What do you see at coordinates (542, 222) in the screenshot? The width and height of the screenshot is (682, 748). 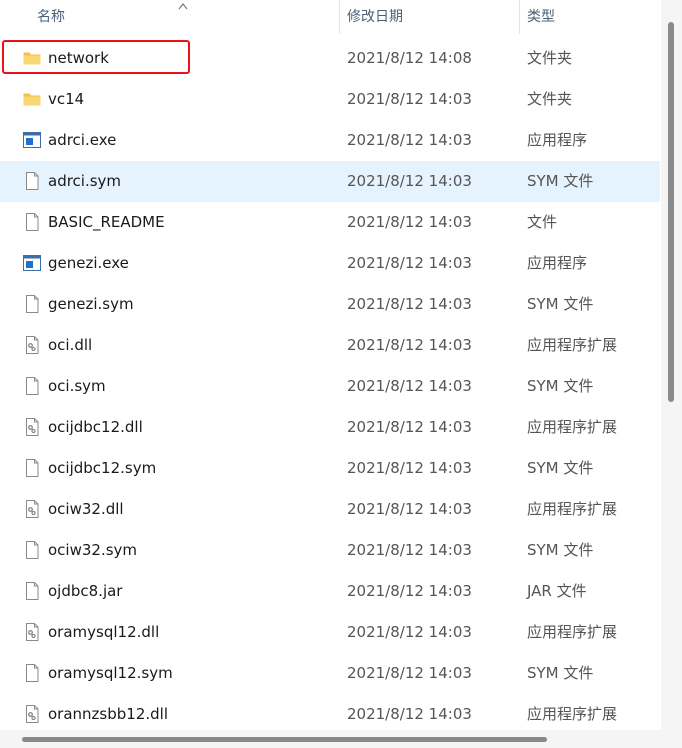 I see `file-type: 文件` at bounding box center [542, 222].